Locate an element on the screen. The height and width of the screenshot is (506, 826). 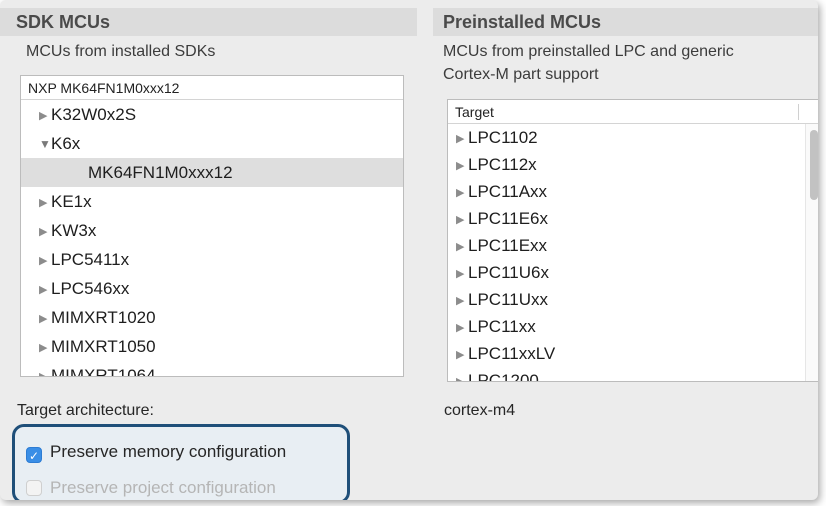
preserve-memory-option: ✓ Preserve memory configuration is located at coordinates (156, 452).